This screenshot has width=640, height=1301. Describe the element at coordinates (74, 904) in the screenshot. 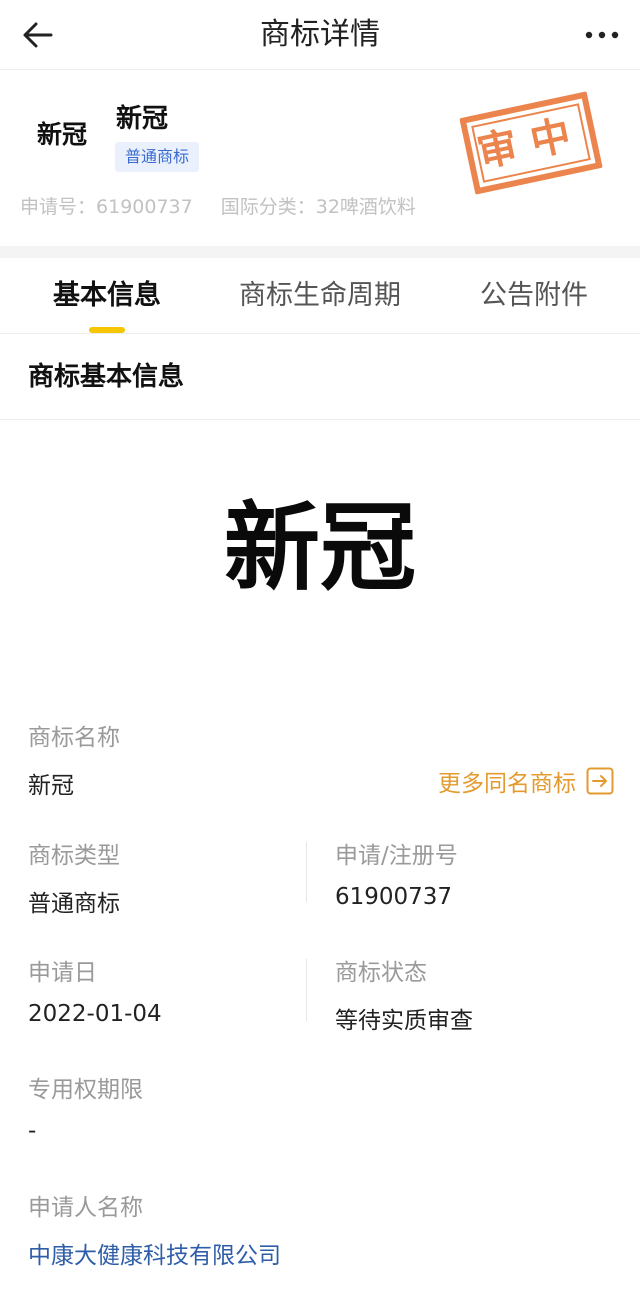

I see `trademark-type-value: 普通商标` at that location.